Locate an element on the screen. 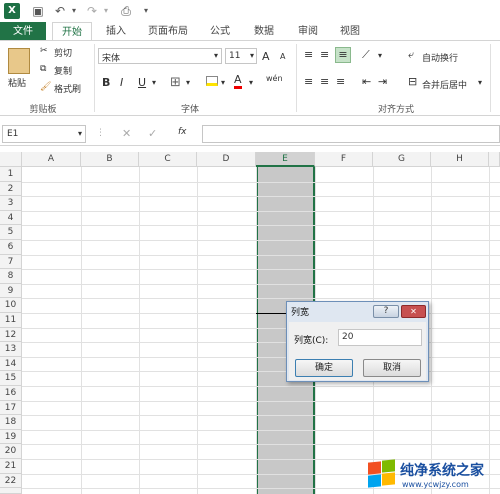 Image resolution: width=500 pixels, height=494 pixels. merge-center-button: 合并后居中 is located at coordinates (444, 84).